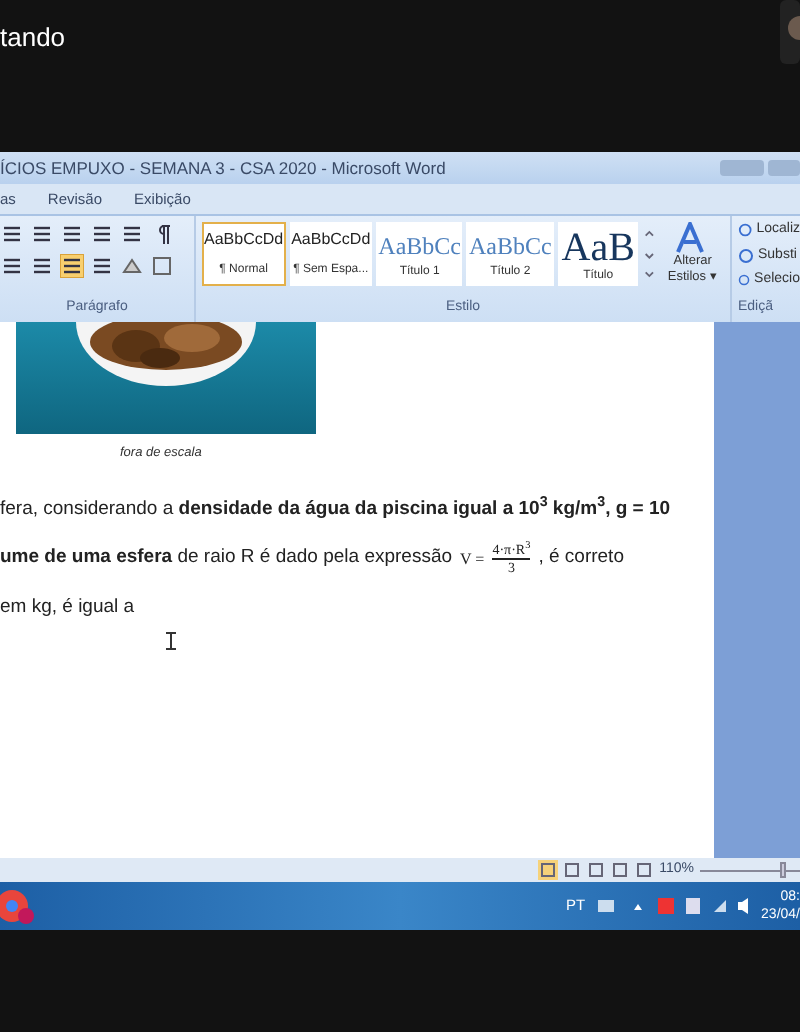 Image resolution: width=800 pixels, height=1032 pixels. Describe the element at coordinates (472, 559) in the screenshot. I see `formula-lhs: V =` at that location.